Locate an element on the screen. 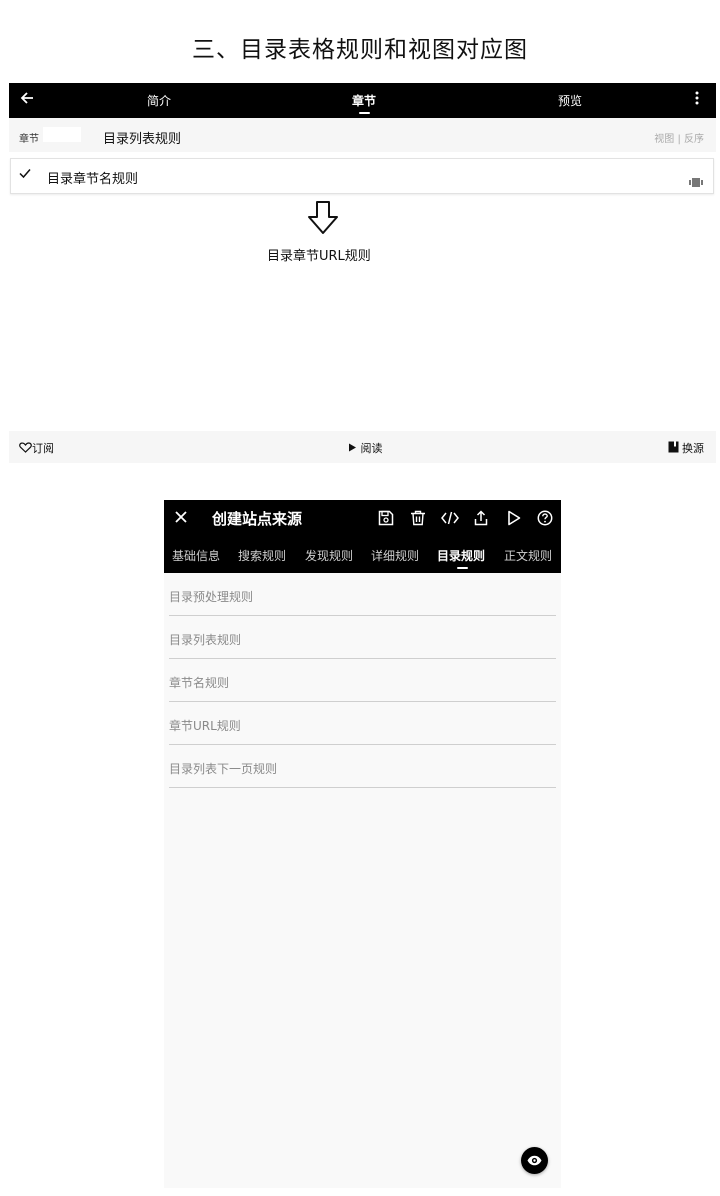 Image resolution: width=720 pixels, height=1196 pixels. section-header-row: 章节 目录列表规则 视图 | 反序 is located at coordinates (362, 135).